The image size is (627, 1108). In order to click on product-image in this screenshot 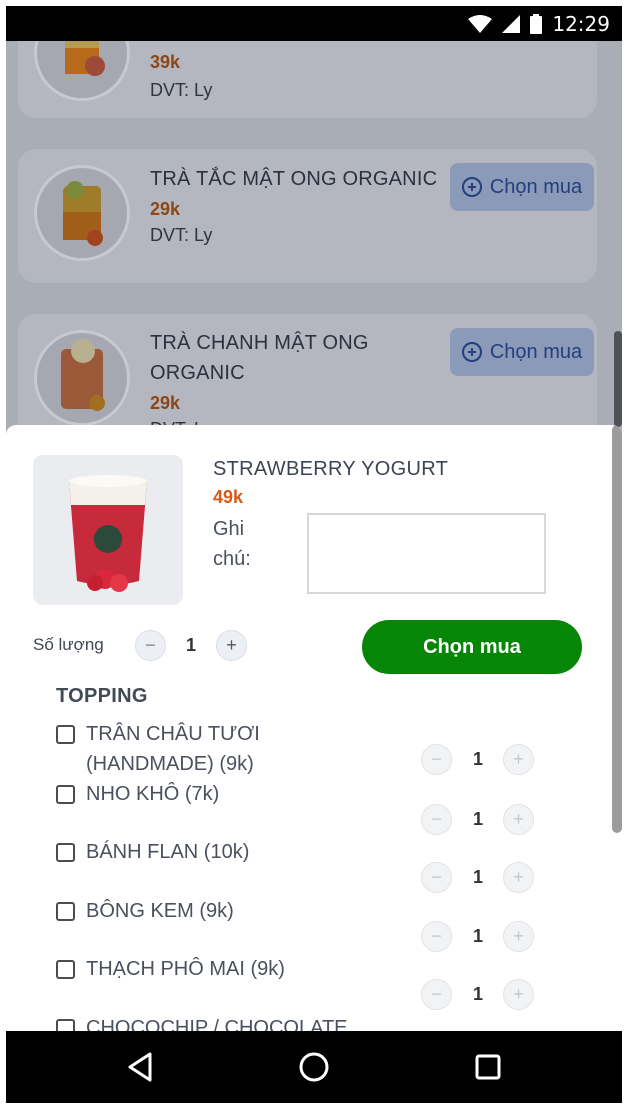, I will do `click(108, 530)`.